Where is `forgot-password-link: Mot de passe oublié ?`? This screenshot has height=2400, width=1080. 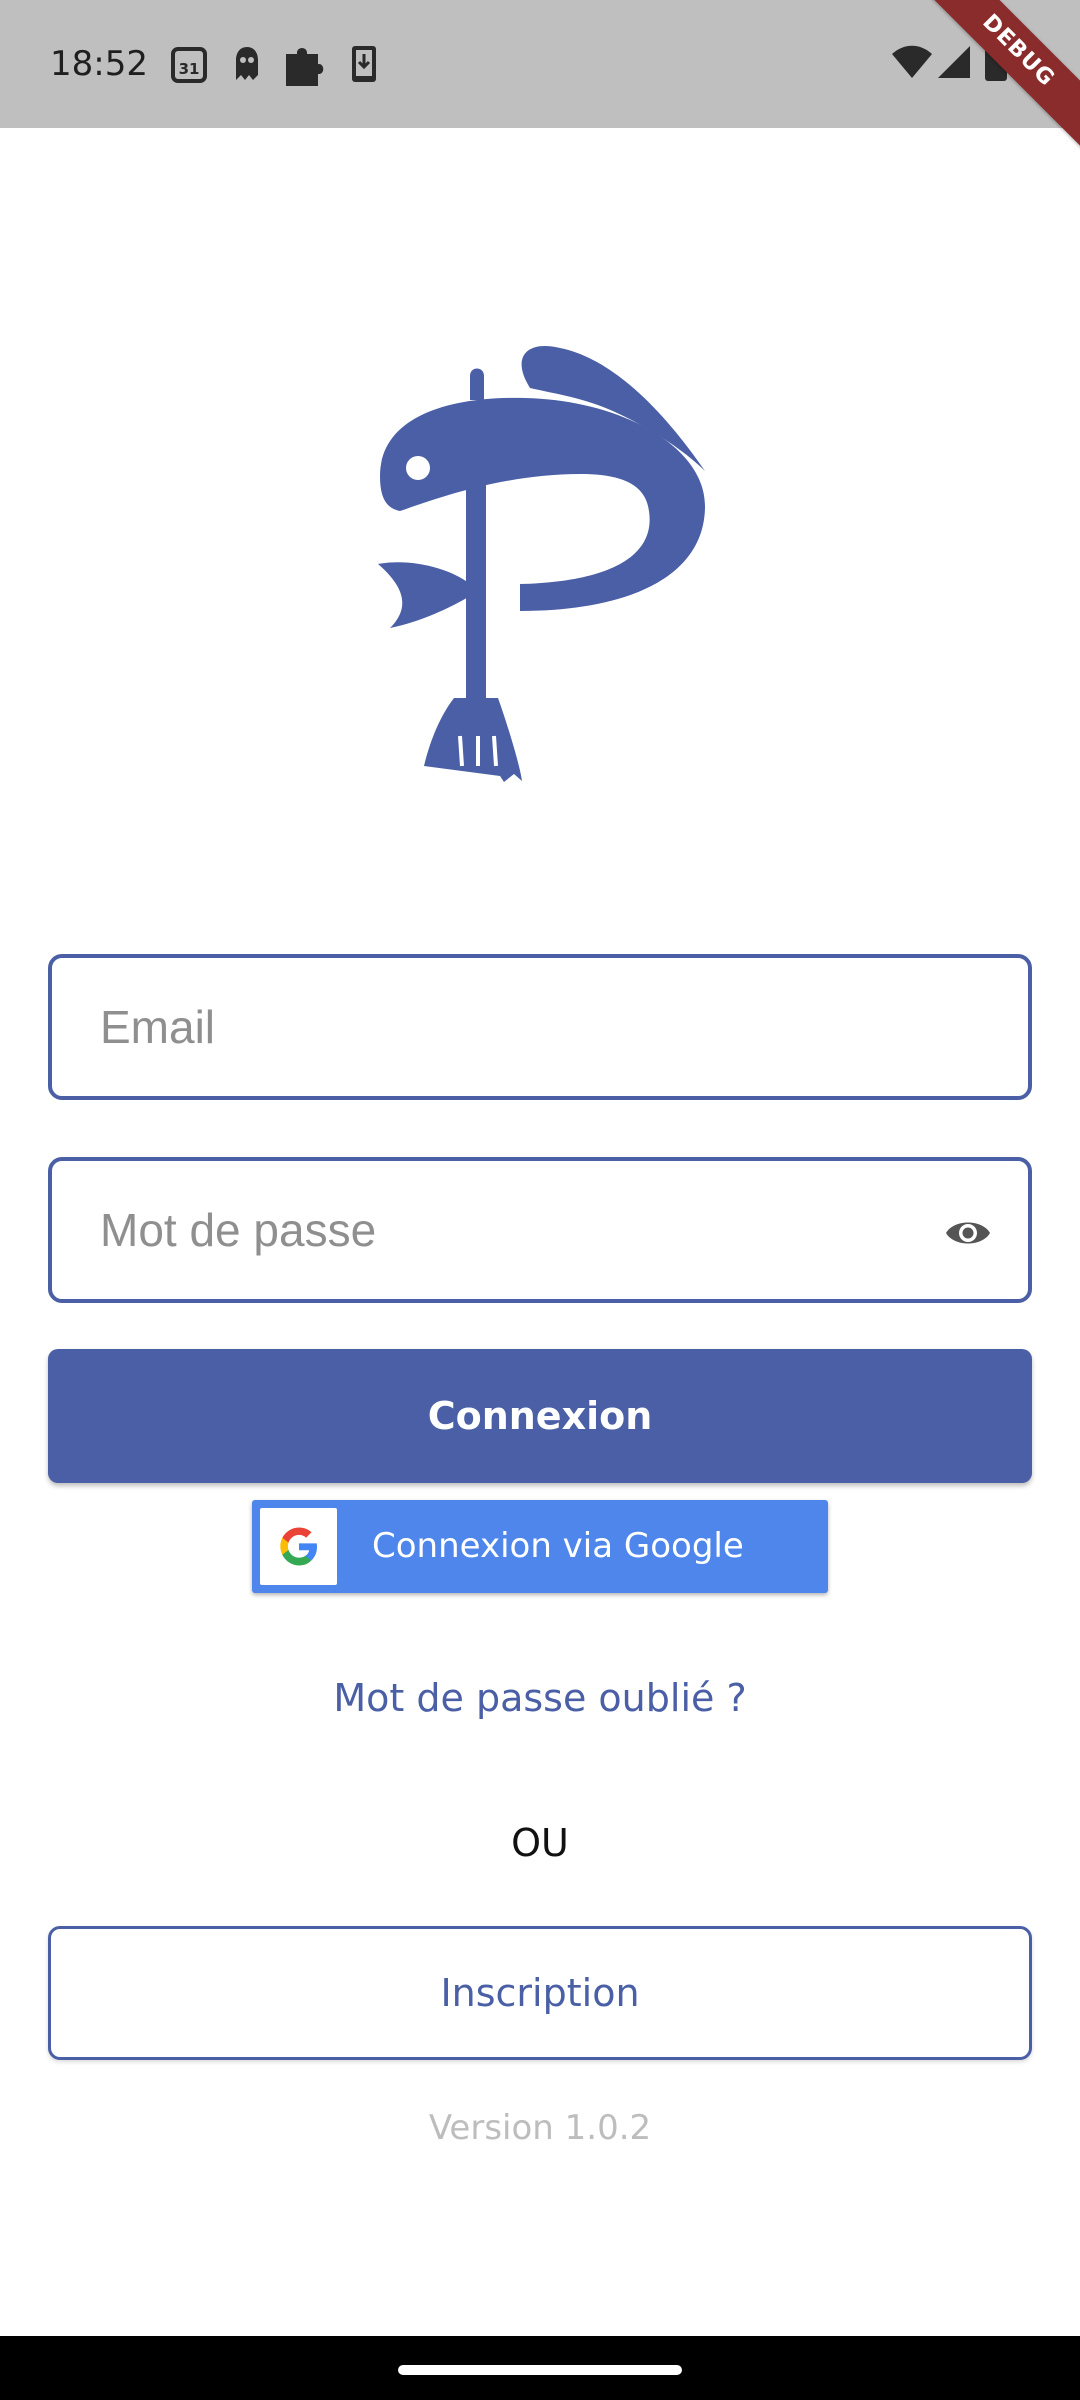 forgot-password-link: Mot de passe oublié ? is located at coordinates (540, 1698).